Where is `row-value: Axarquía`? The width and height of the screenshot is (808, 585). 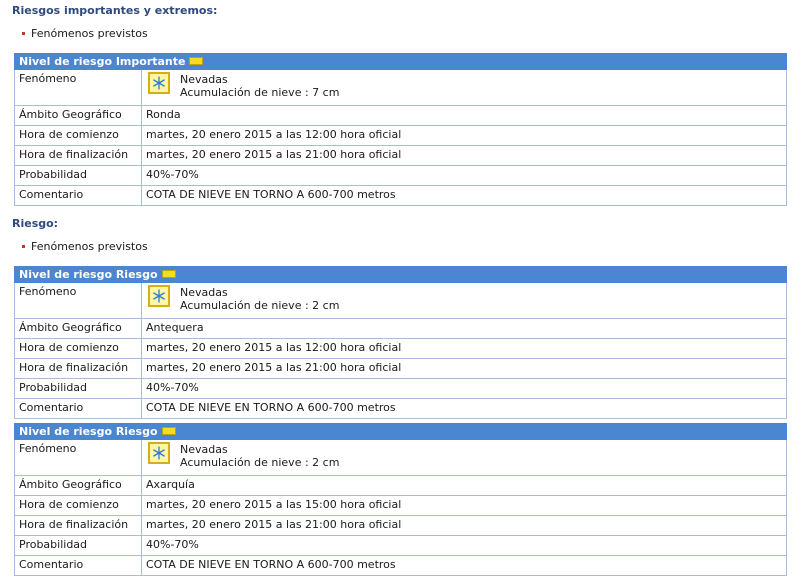
row-value: Axarquía is located at coordinates (464, 485).